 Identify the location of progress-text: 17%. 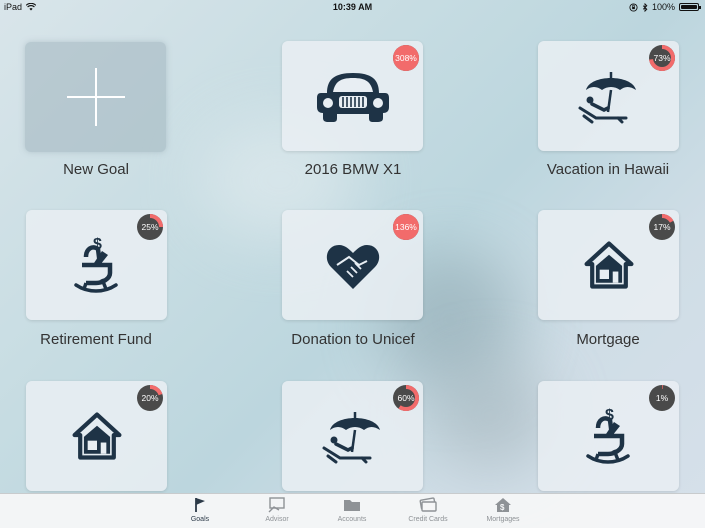
(662, 227).